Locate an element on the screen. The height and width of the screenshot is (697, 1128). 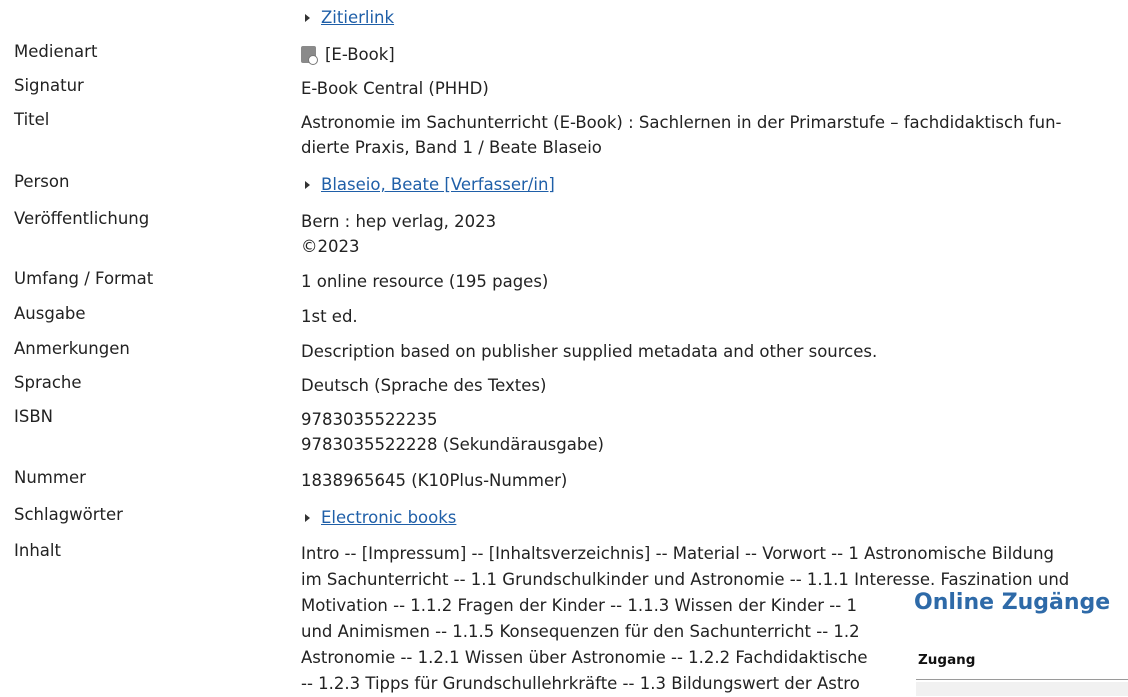
divider is located at coordinates (1022, 679).